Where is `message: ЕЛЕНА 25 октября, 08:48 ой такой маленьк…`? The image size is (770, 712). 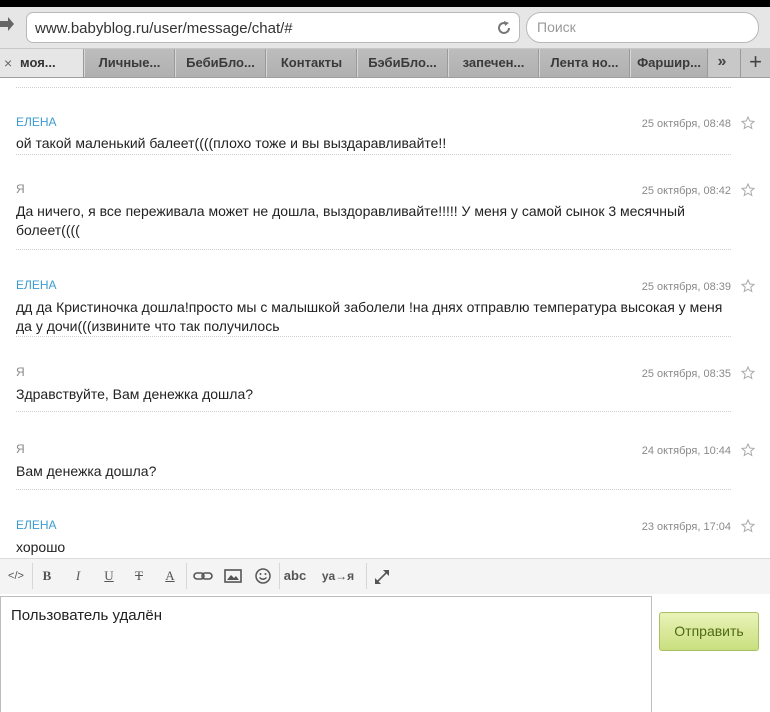
message: ЕЛЕНА 25 октября, 08:48 ой такой маленьк… is located at coordinates (373, 135).